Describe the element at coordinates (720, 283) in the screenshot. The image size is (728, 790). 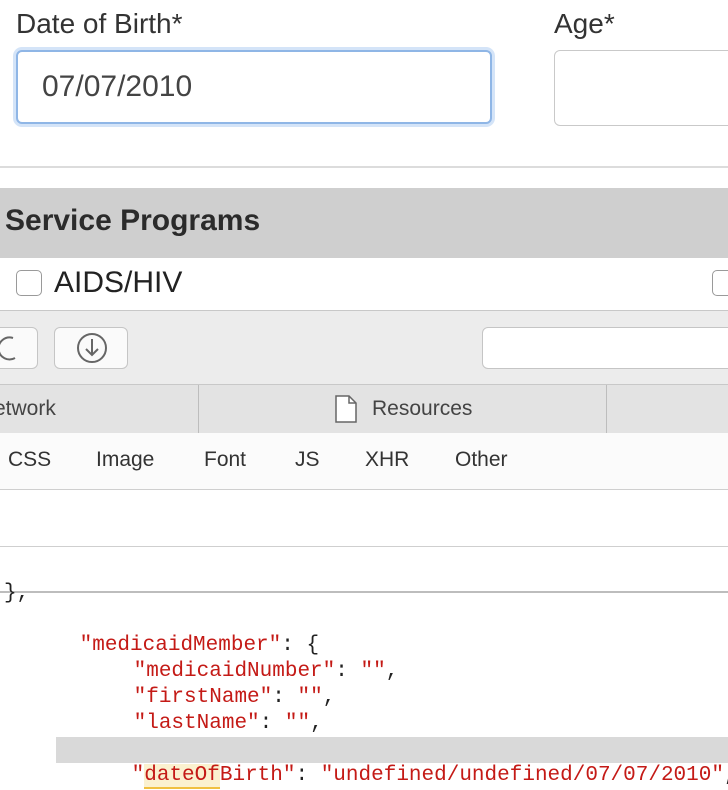
I see `program-checkbox` at that location.